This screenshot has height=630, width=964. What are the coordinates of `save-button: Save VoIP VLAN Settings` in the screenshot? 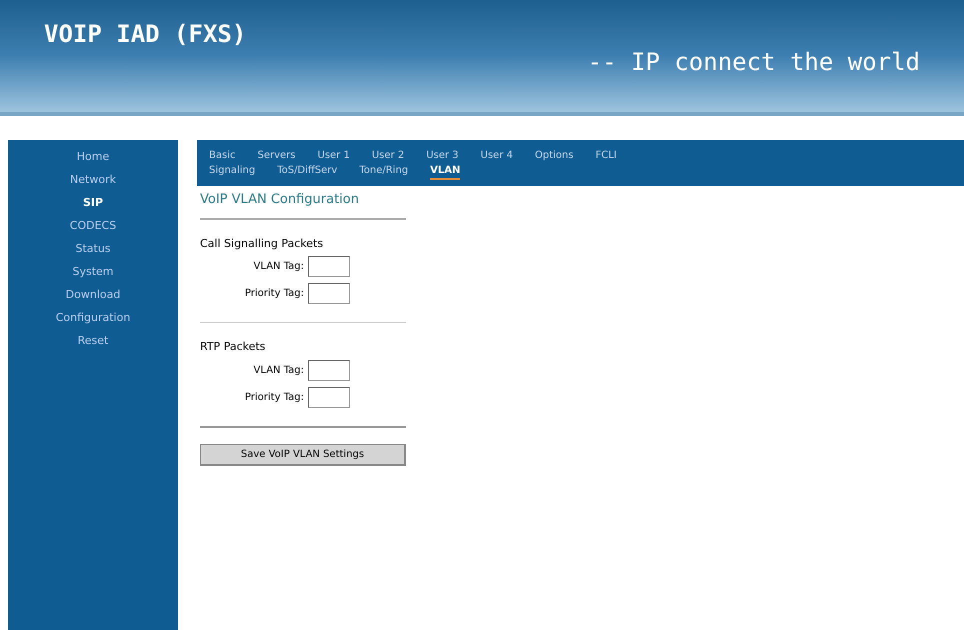 It's located at (303, 455).